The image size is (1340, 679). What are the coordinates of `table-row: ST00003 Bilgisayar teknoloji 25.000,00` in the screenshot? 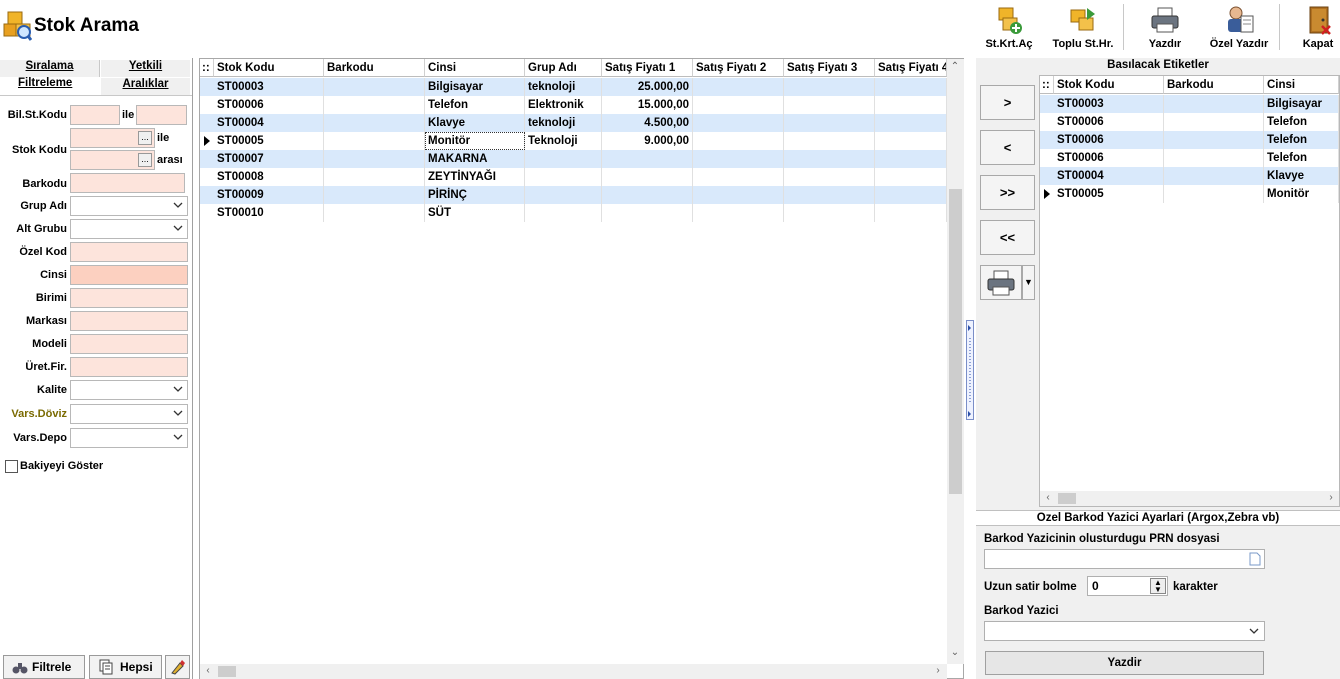 It's located at (573, 87).